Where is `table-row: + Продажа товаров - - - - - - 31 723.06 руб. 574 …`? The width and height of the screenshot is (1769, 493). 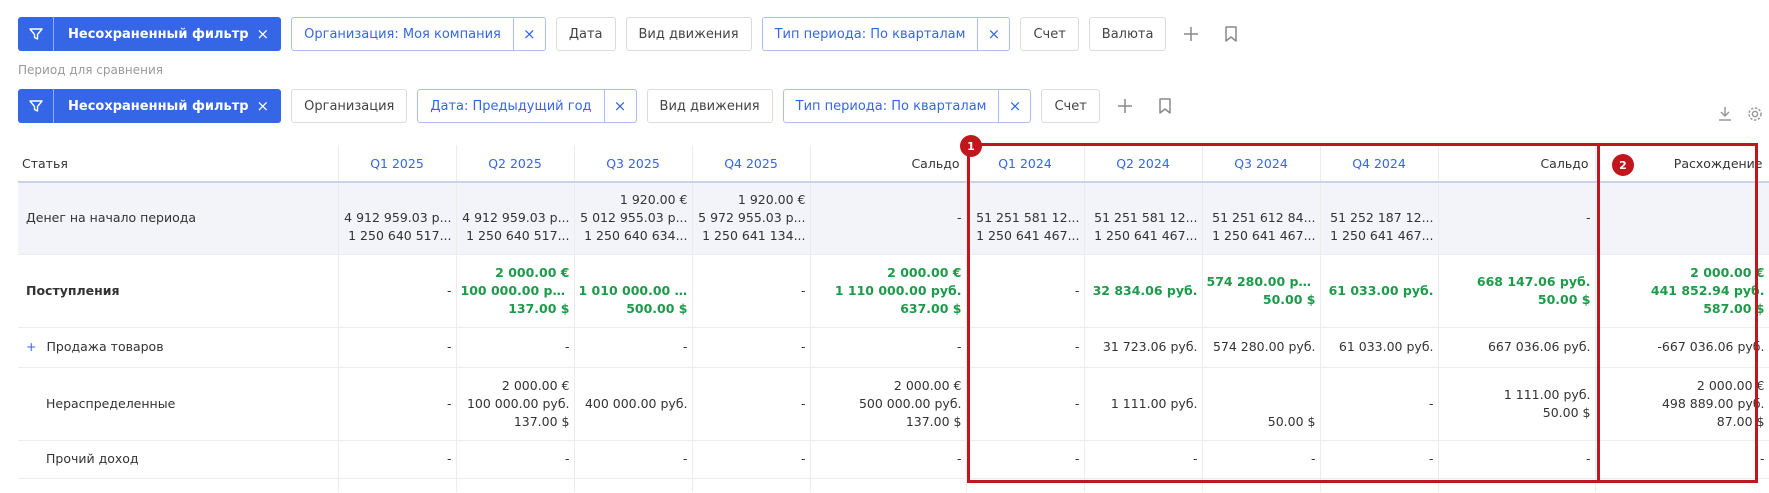 table-row: + Продажа товаров - - - - - - 31 723.06 руб. 574 … is located at coordinates (893, 347).